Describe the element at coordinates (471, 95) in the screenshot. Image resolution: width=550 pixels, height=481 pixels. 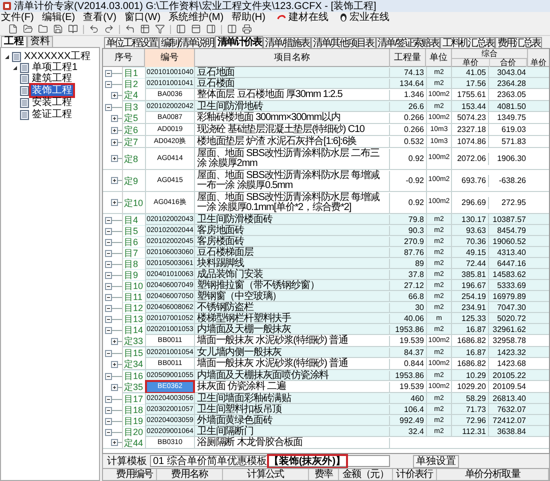
I see `table-cell-text: 1755.61` at that location.